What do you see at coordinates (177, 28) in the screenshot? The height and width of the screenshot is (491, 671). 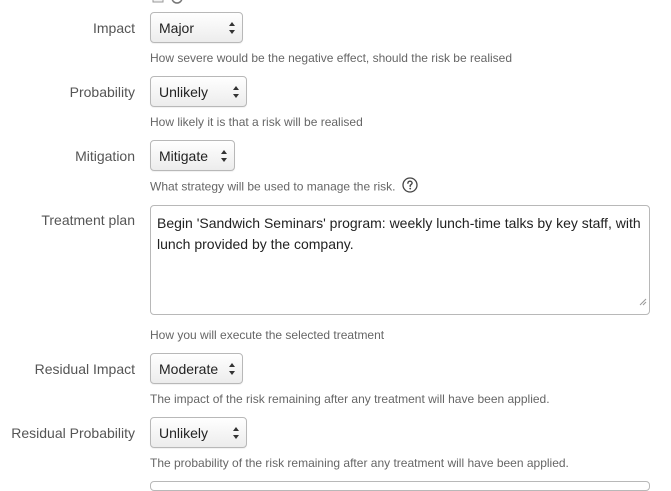 I see `impact-select-value: Major` at bounding box center [177, 28].